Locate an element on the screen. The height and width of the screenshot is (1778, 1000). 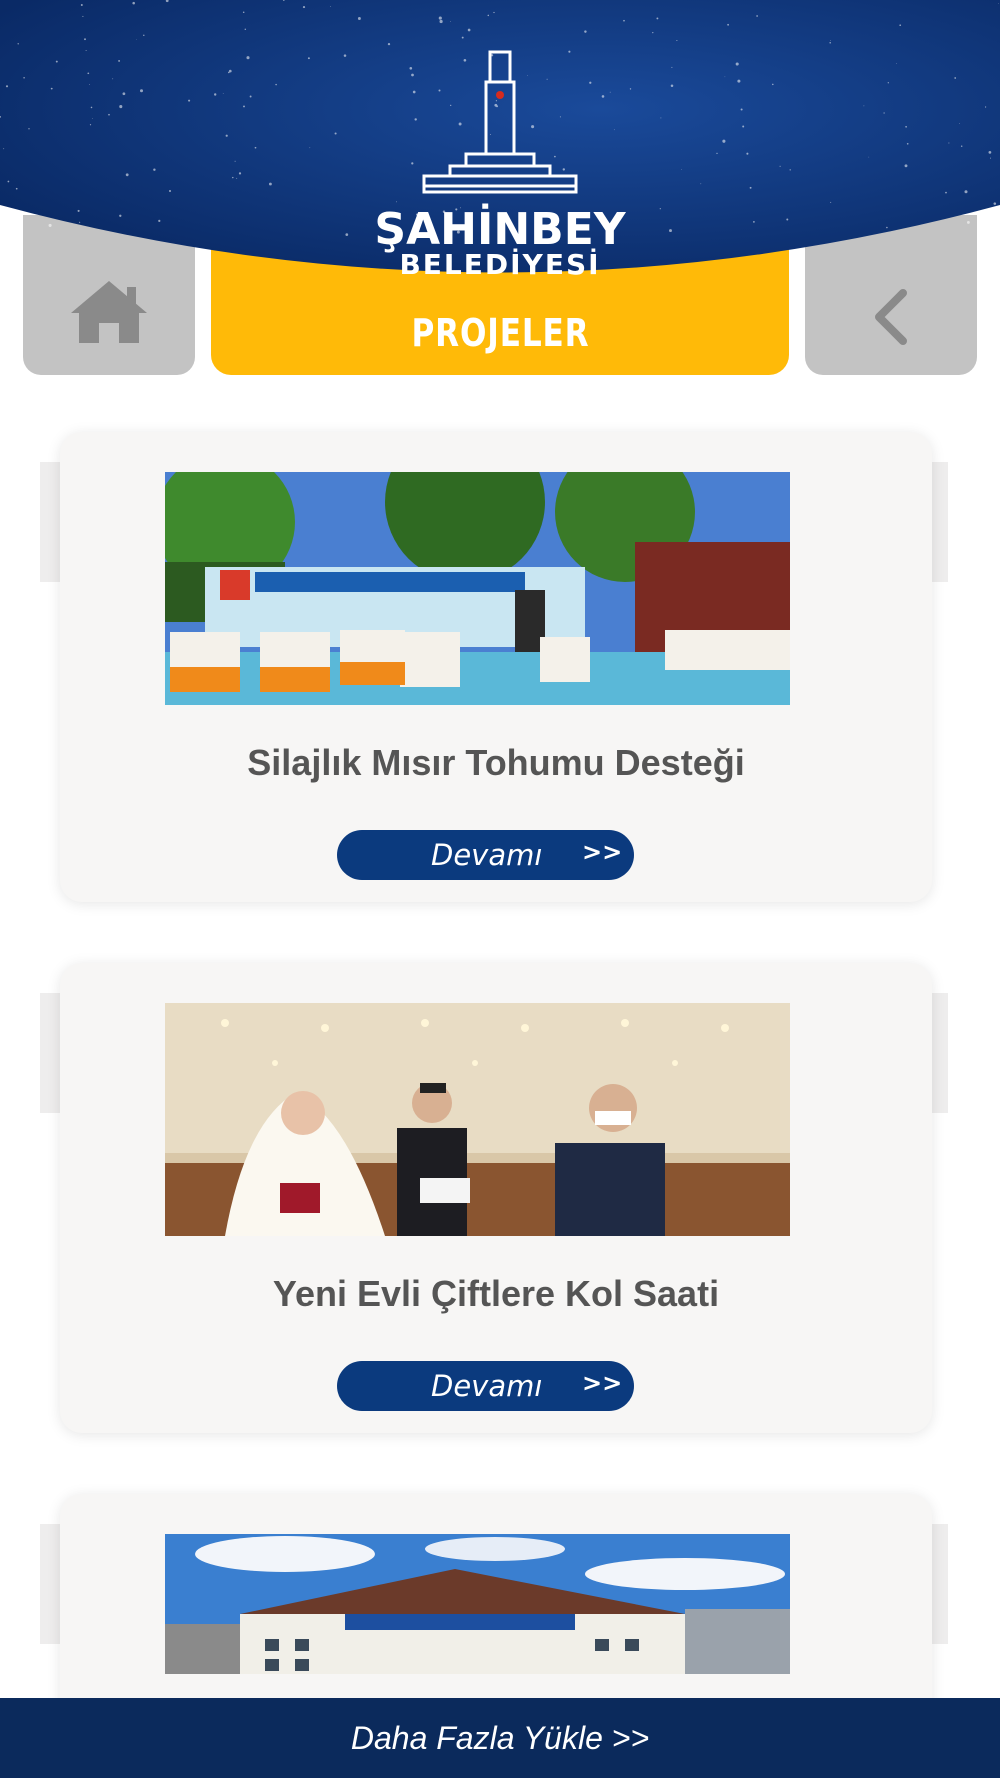
home-button is located at coordinates (109, 295).